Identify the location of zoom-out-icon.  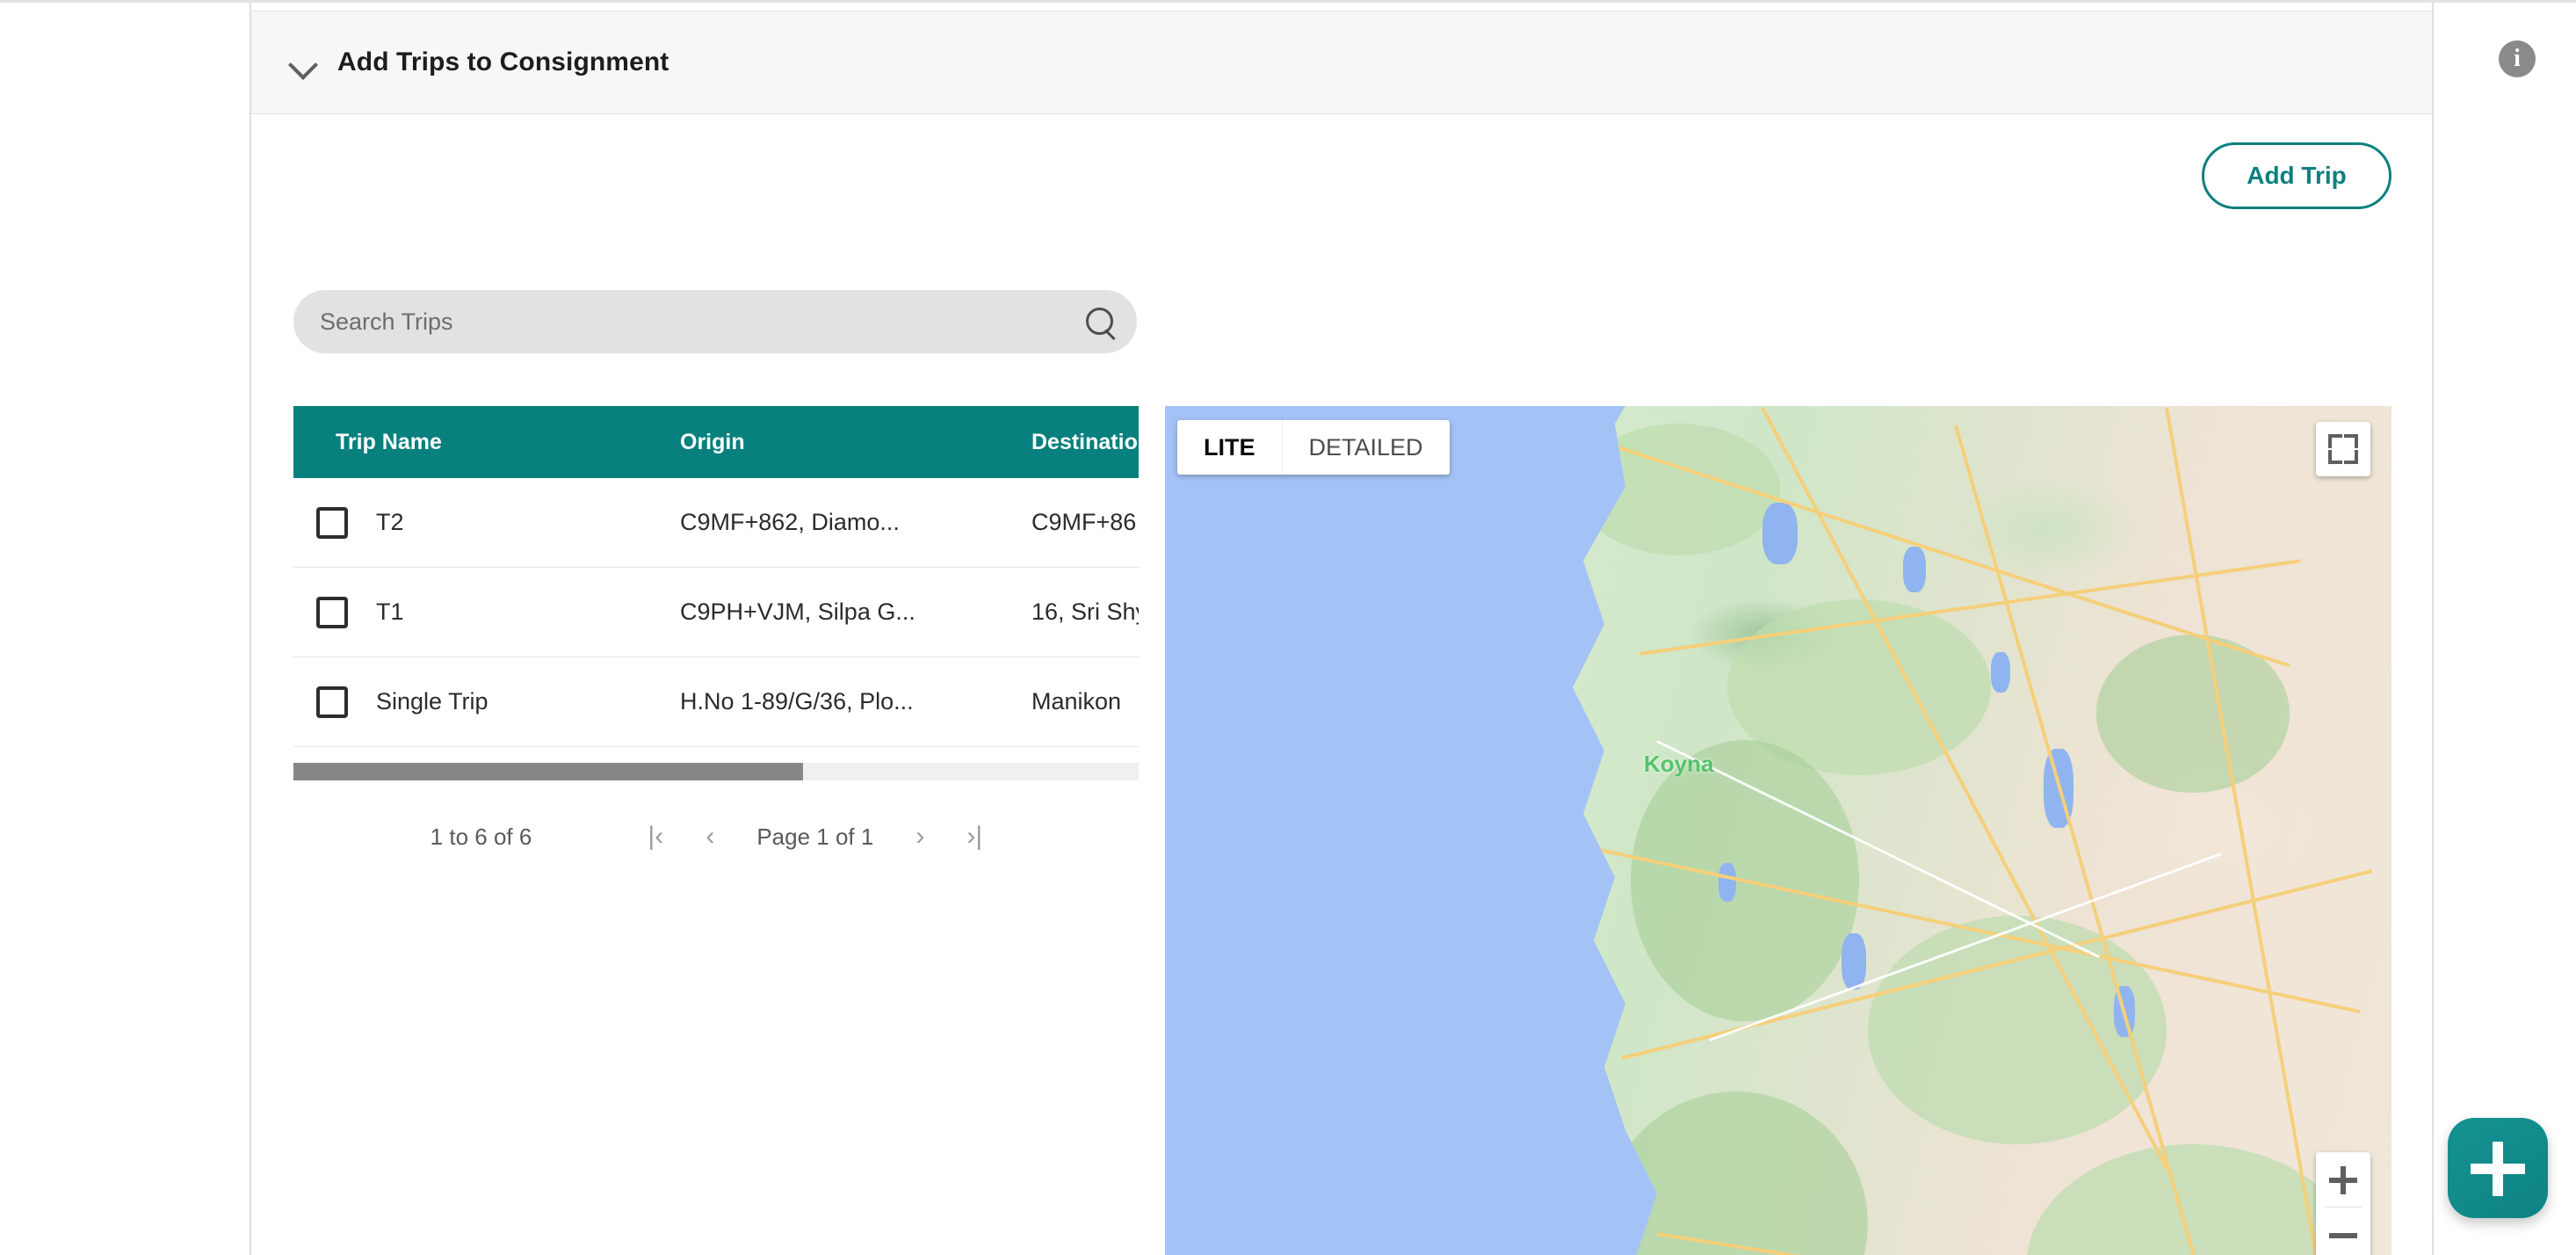
(2343, 1231).